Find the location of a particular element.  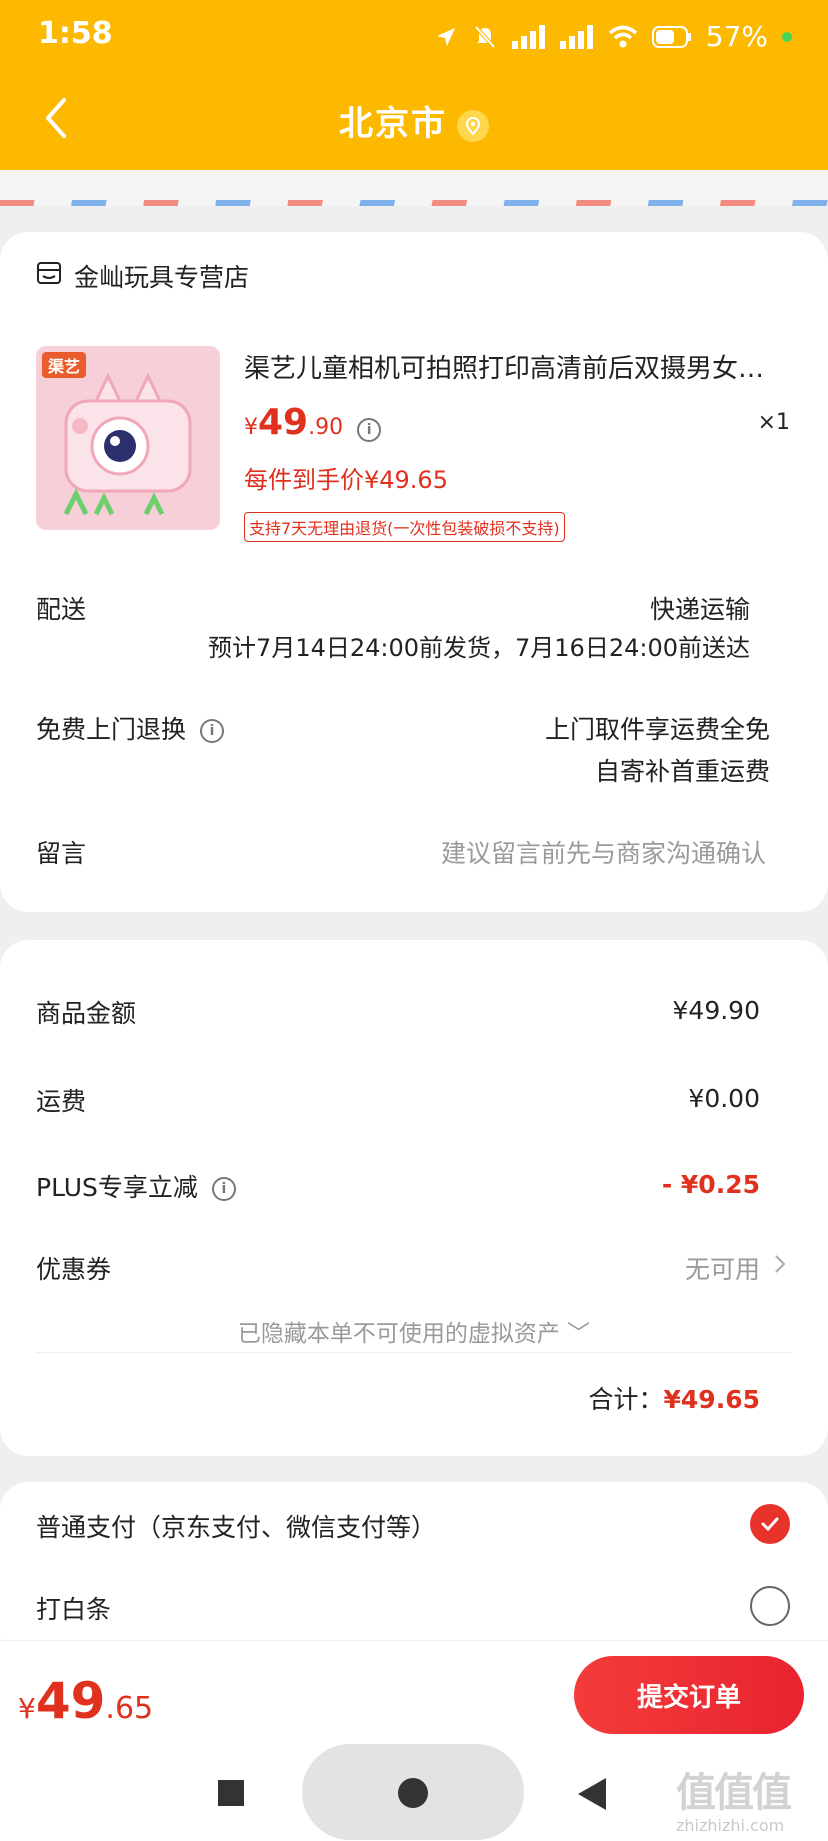

total-row: 合计：¥49.65 is located at coordinates (675, 1398).